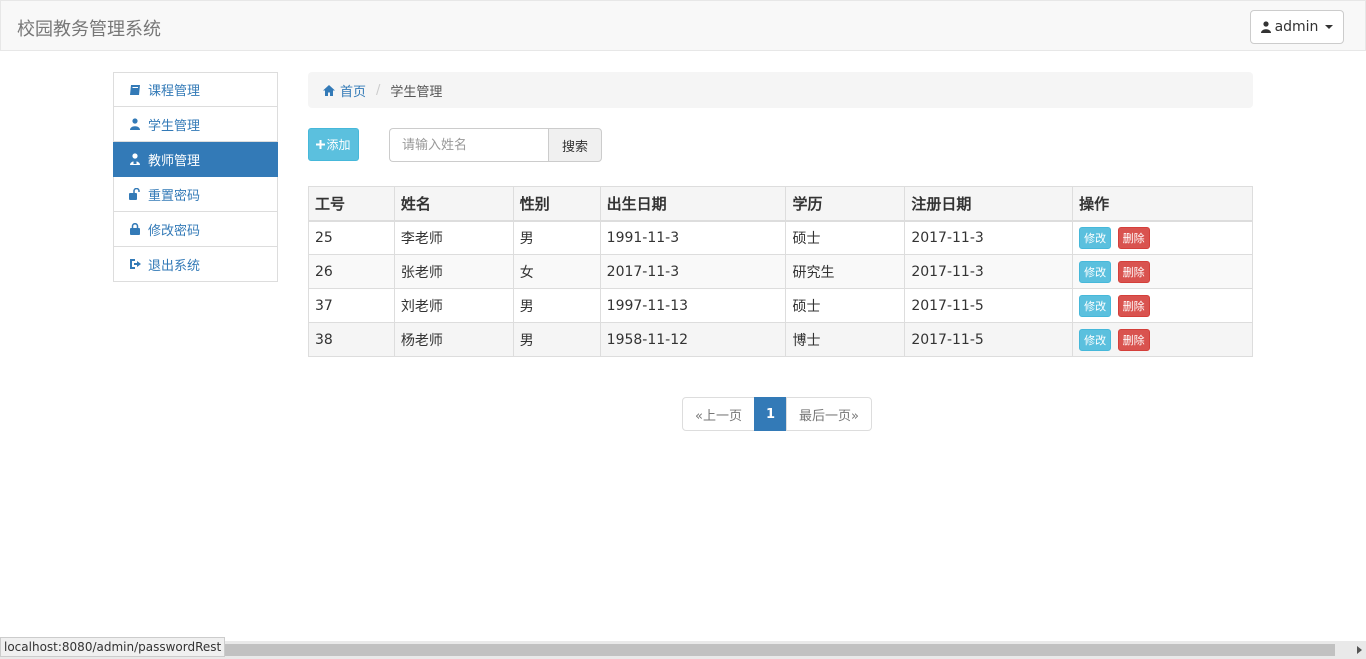  I want to click on cell-id: 26, so click(351, 271).